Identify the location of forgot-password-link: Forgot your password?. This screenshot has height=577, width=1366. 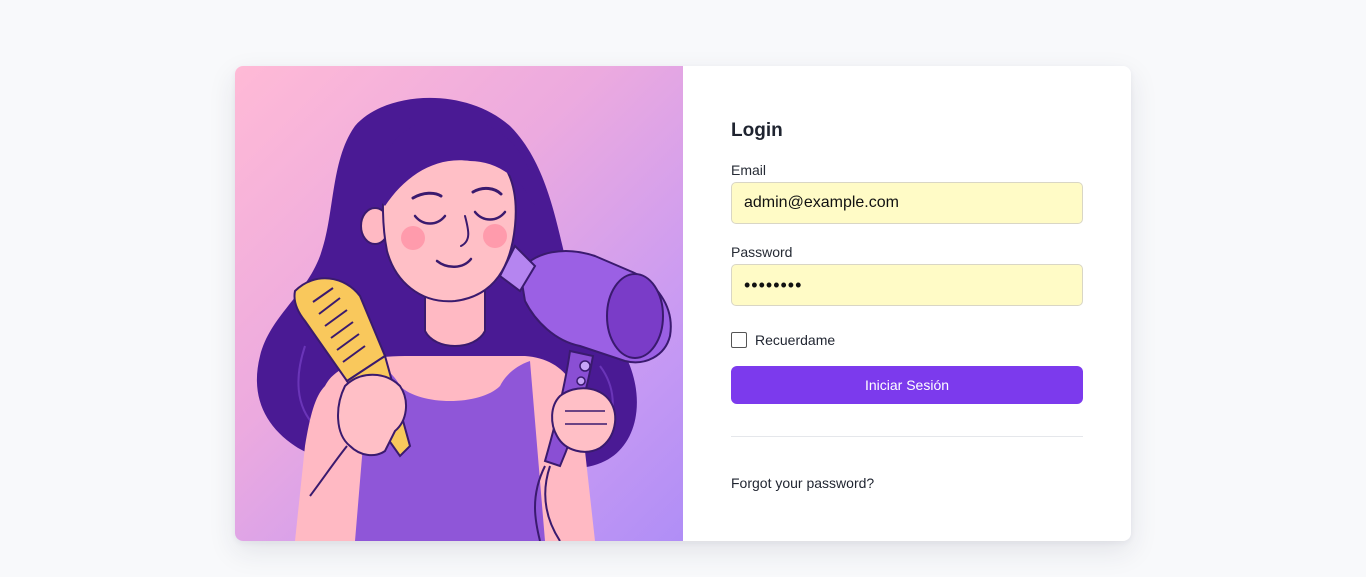
(802, 483).